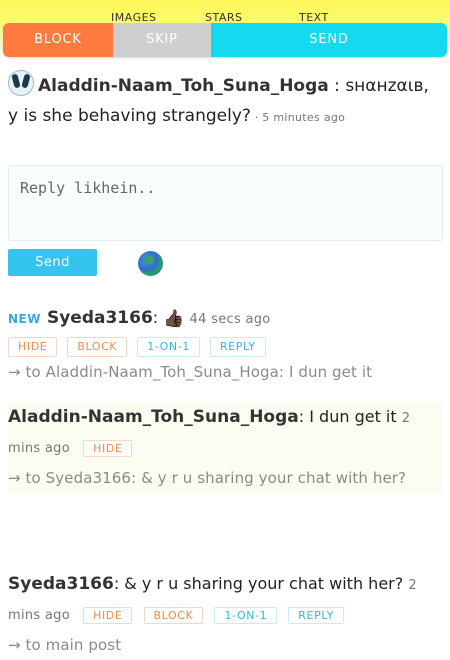  I want to click on globe-icon, so click(150, 263).